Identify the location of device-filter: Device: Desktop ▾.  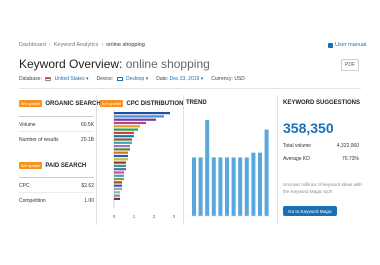
(123, 79).